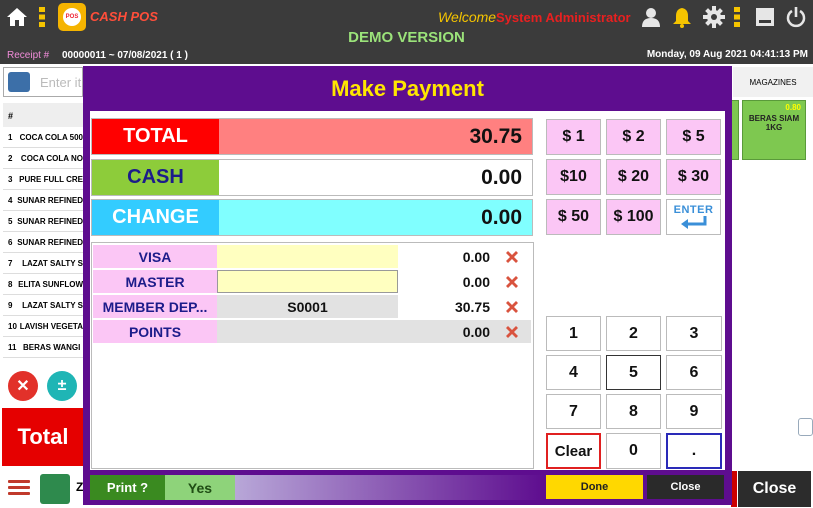 The image size is (813, 508). Describe the element at coordinates (512, 331) in the screenshot. I see `remove-points-icon` at that location.